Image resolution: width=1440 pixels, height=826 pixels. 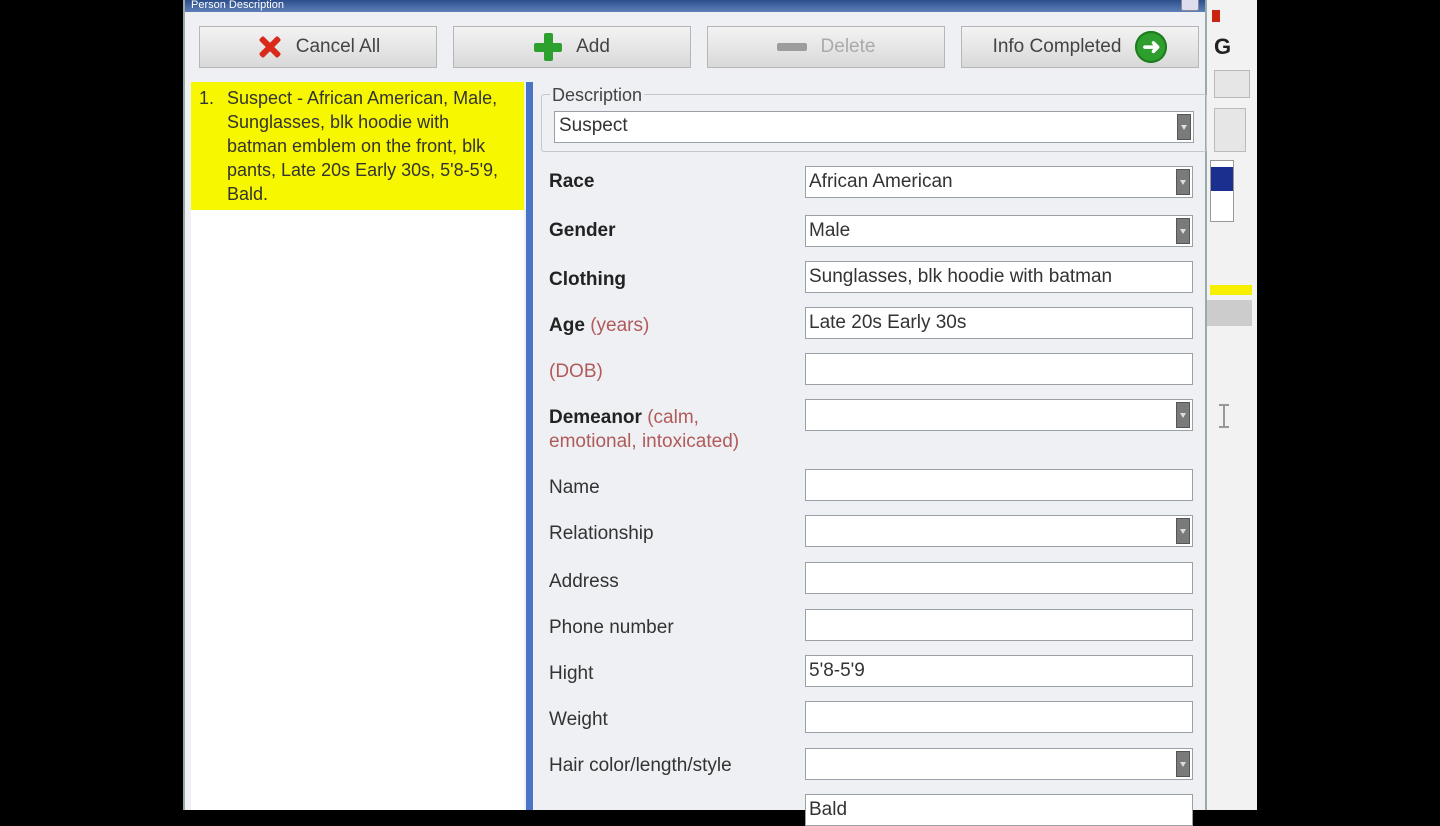 I want to click on age-label: Age (years), so click(x=599, y=325).